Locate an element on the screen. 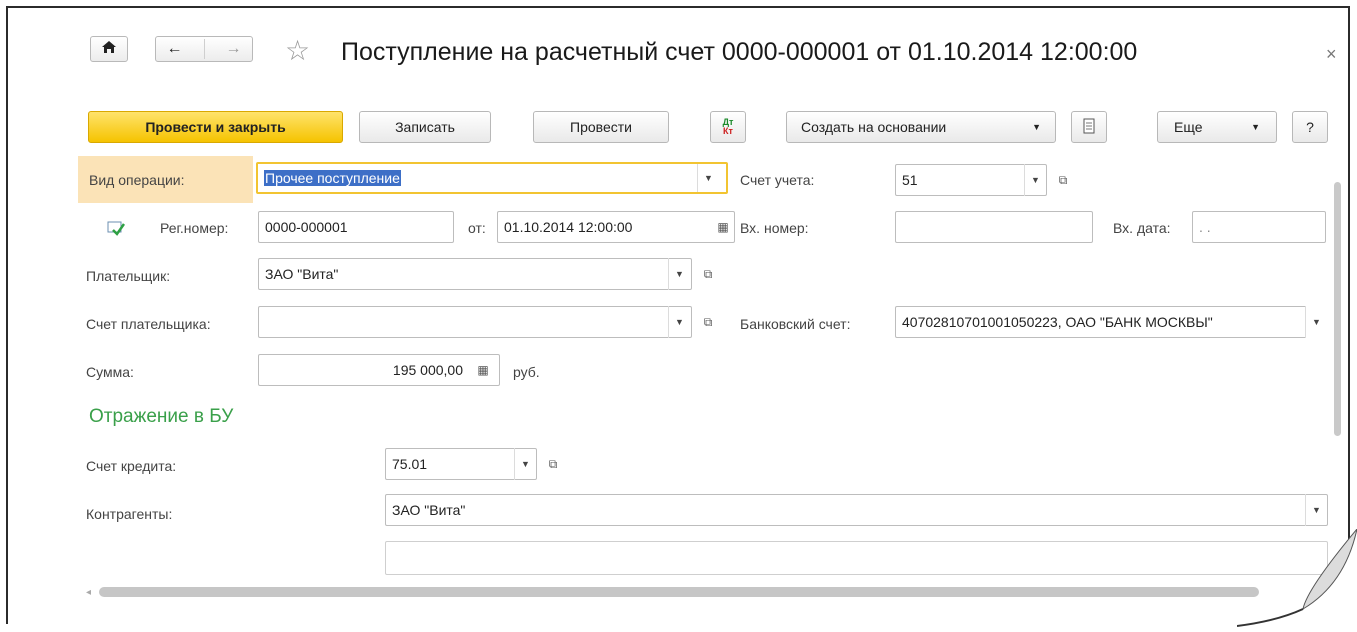 This screenshot has width=1357, height=632. history-nav: ← → is located at coordinates (204, 49).